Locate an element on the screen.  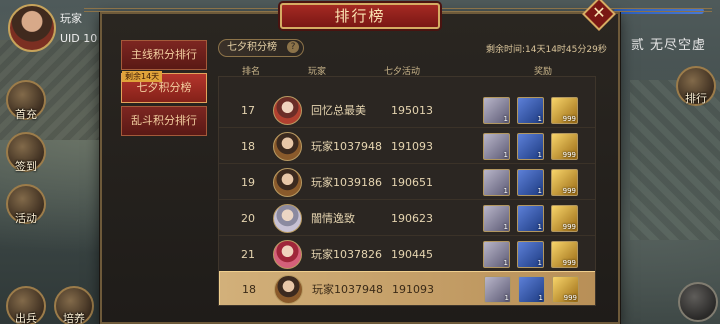
table-row: 21 玩家1037826 190445 1 1 999 is located at coordinates (407, 254).